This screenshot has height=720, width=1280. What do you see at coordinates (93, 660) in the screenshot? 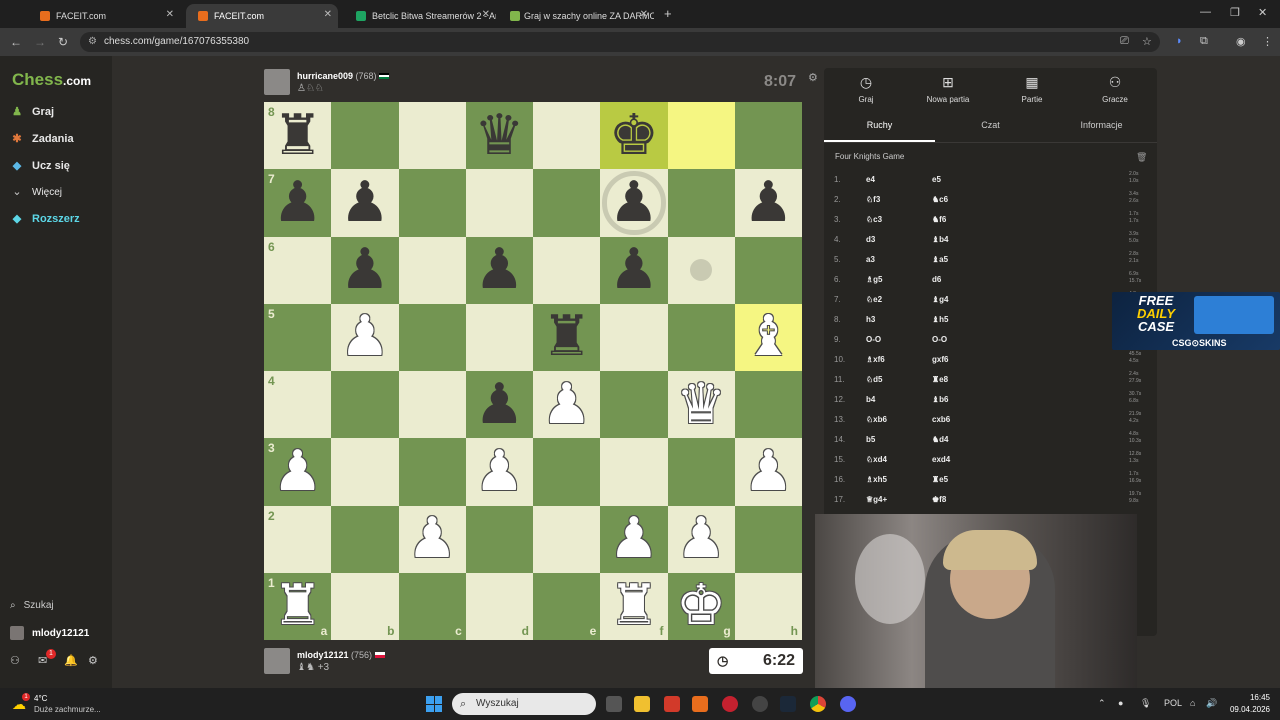
I see `settings-gear-icon: ⚙` at bounding box center [93, 660].